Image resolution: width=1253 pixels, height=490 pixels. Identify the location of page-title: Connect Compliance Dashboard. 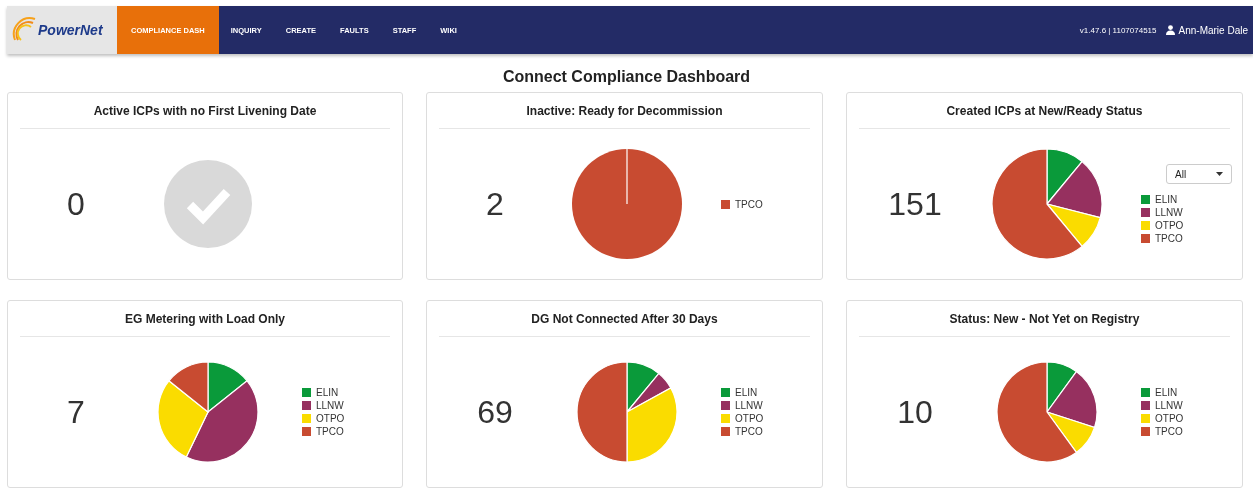
(626, 77).